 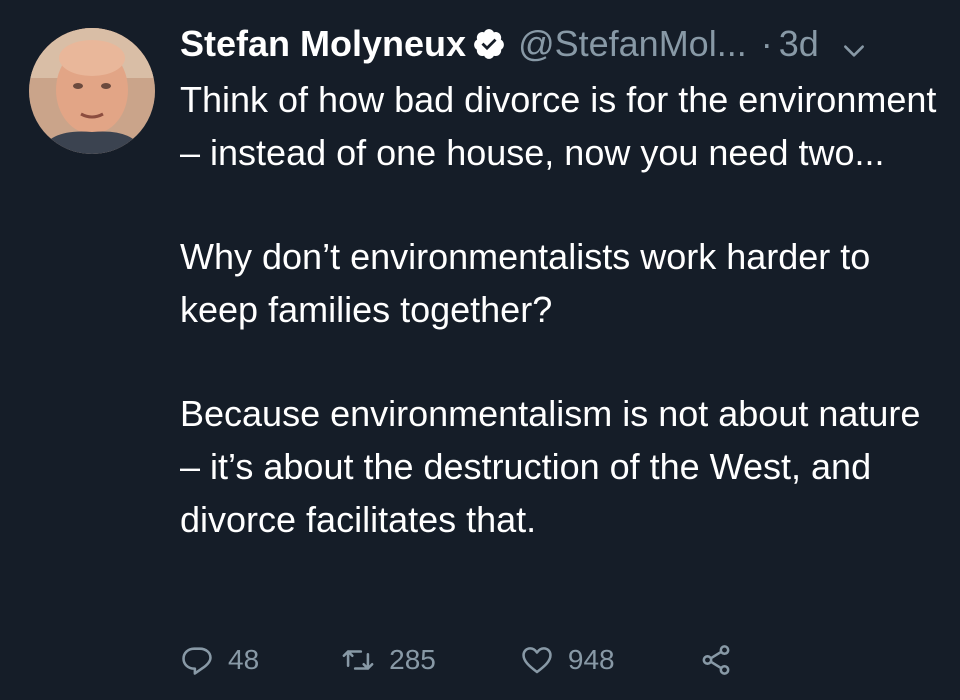 What do you see at coordinates (537, 660) in the screenshot?
I see `heart-icon` at bounding box center [537, 660].